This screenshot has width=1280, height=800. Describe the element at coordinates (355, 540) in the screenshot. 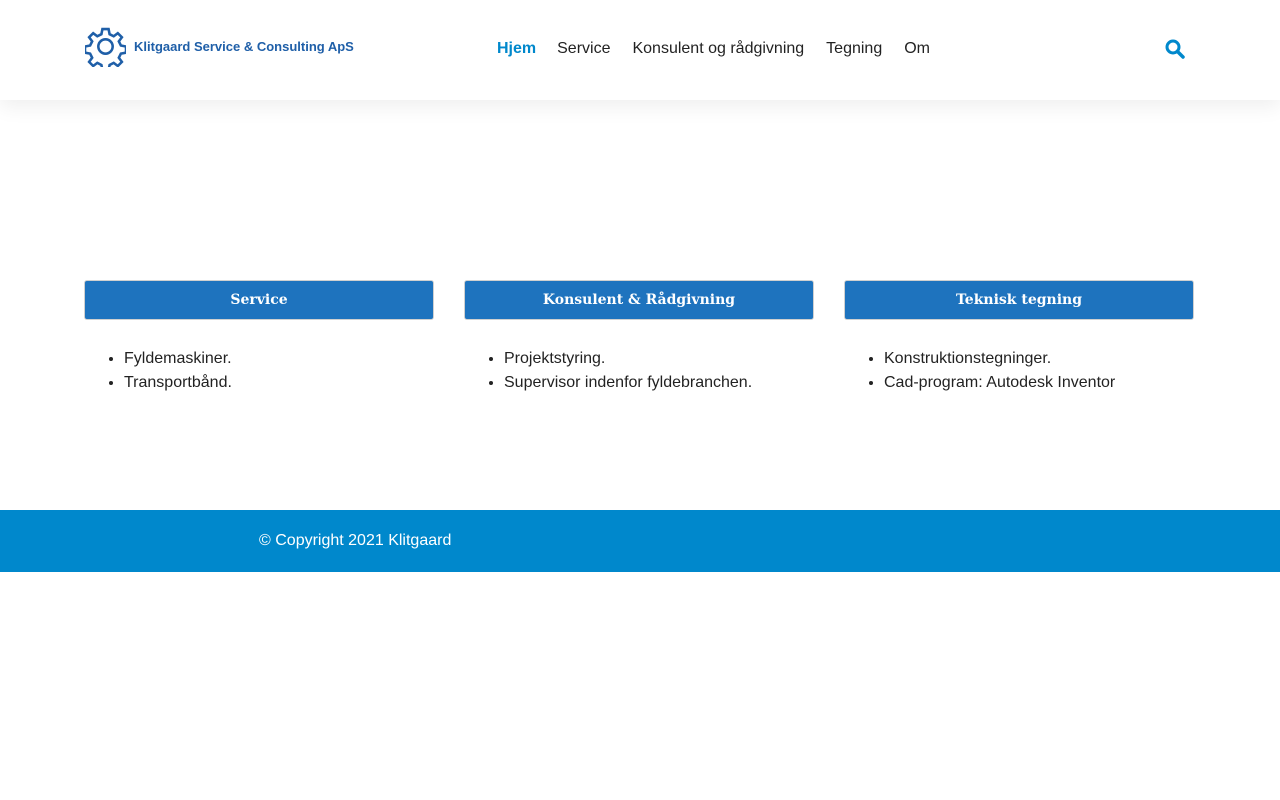

I see `copyright: © Copyright 2021 Klitgaard` at that location.